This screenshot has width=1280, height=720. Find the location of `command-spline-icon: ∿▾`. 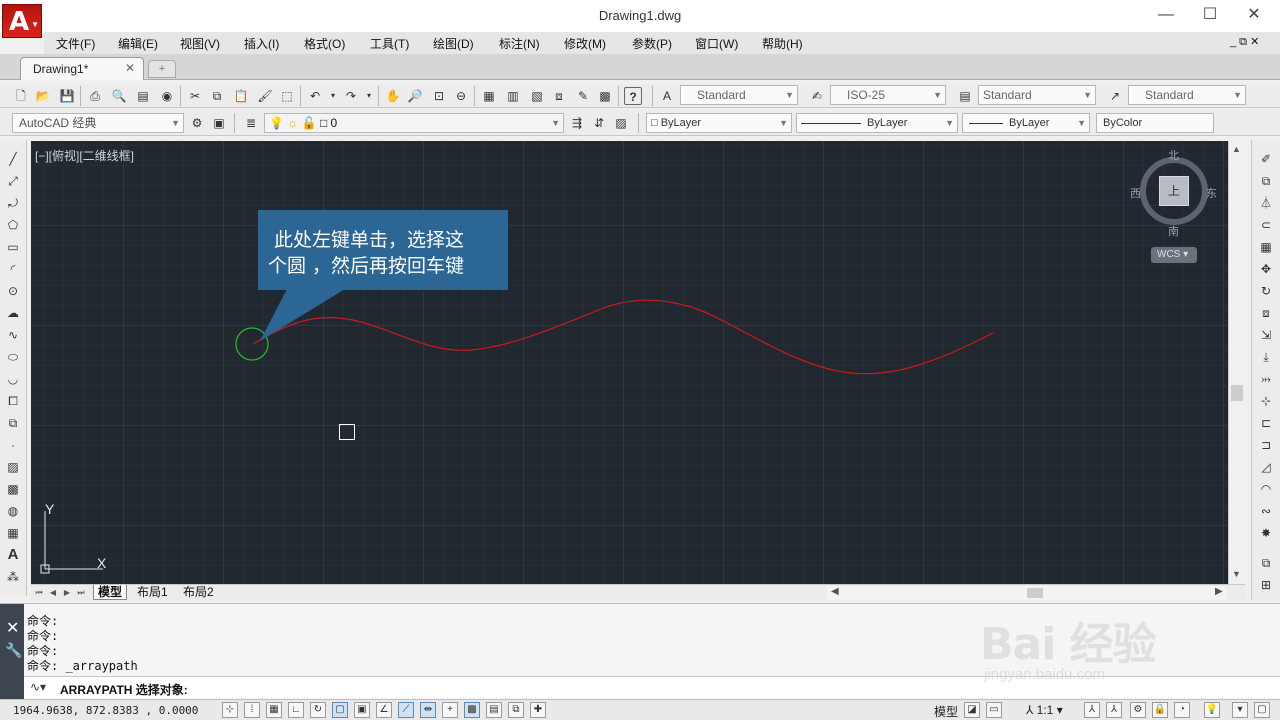

command-spline-icon: ∿▾ is located at coordinates (38, 687).